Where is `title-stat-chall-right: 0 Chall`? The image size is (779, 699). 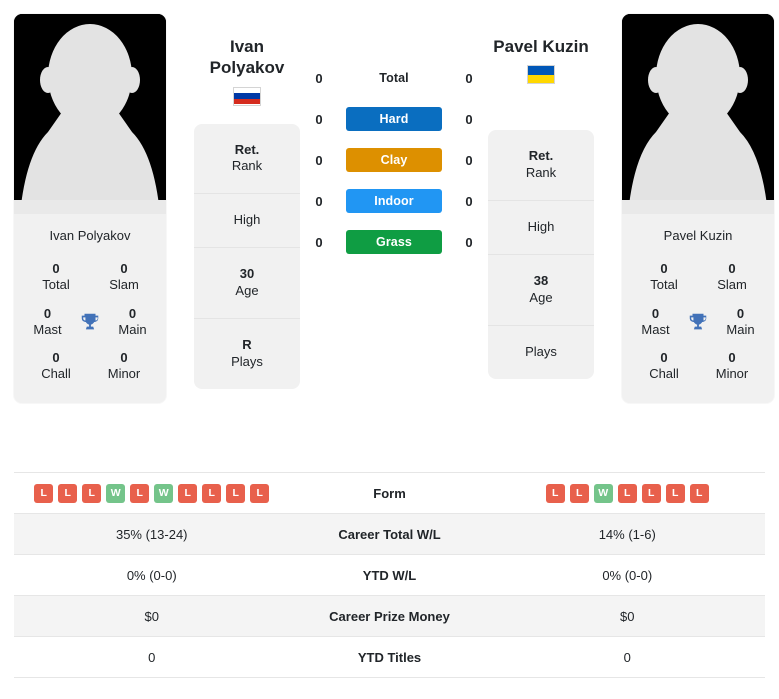 title-stat-chall-right: 0 Chall is located at coordinates (664, 366).